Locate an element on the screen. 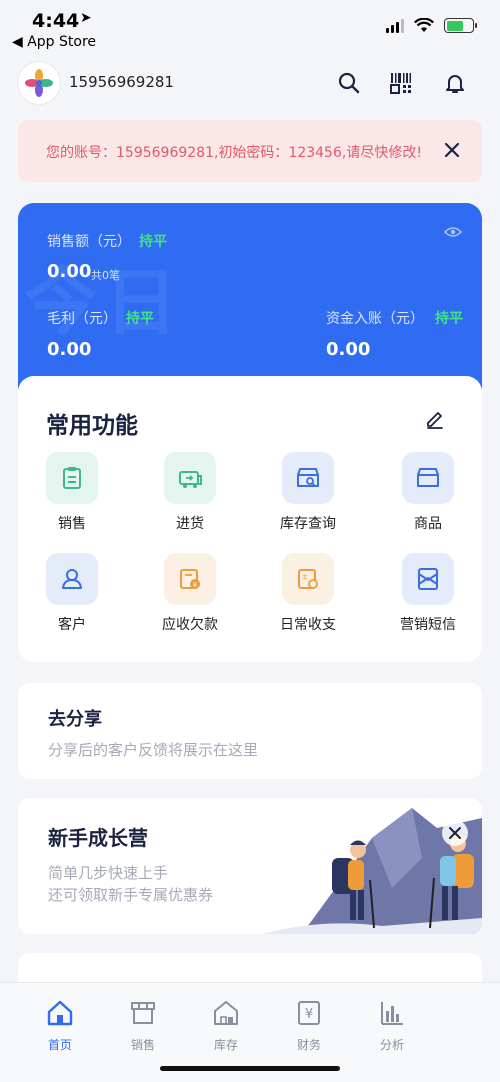 The height and width of the screenshot is (1082, 500). avatar is located at coordinates (39, 83).